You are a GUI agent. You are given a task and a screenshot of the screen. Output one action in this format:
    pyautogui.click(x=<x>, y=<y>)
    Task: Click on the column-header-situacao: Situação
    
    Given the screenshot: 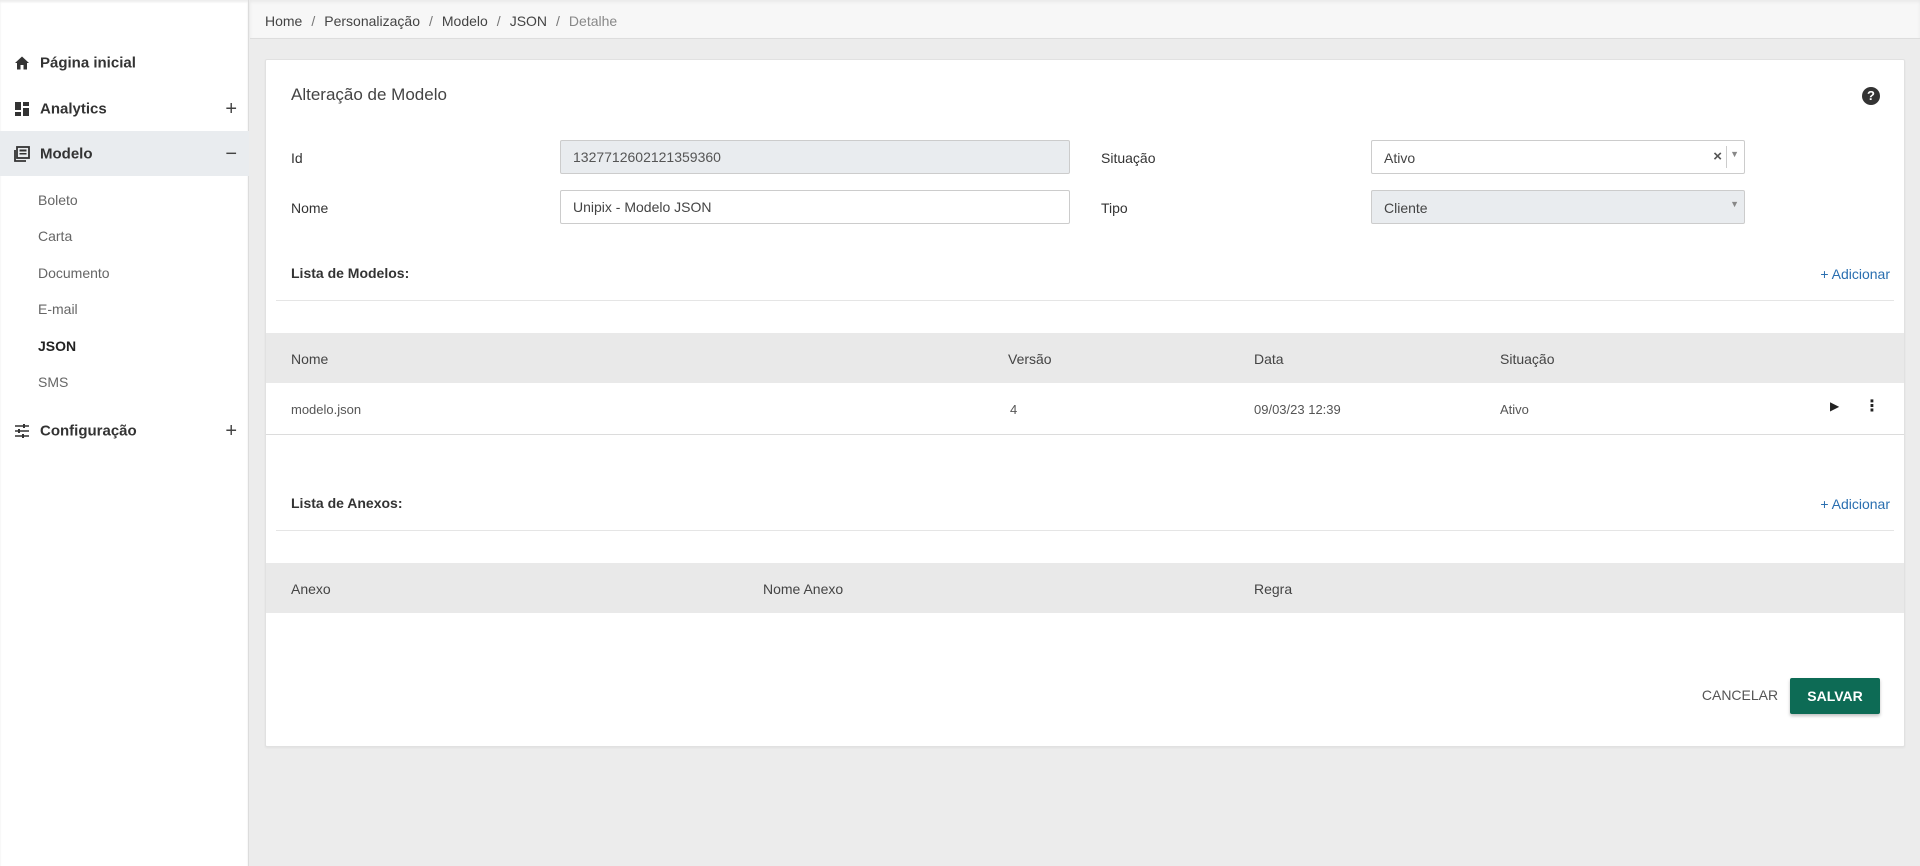 What is the action you would take?
    pyautogui.click(x=1527, y=359)
    